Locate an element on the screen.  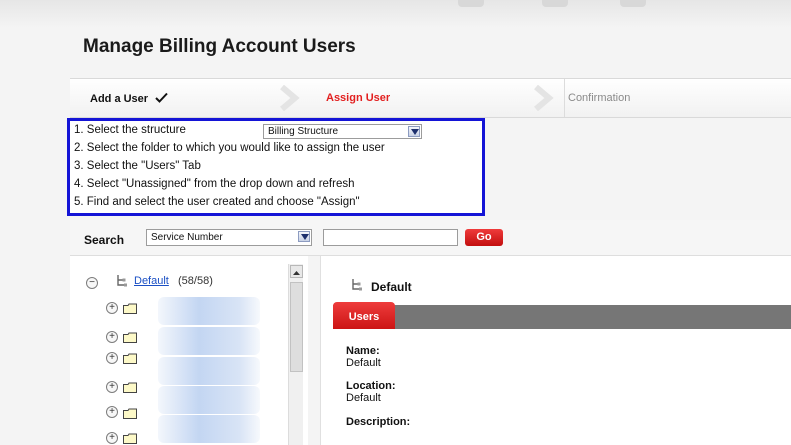
structure-select-value: Billing Structure is located at coordinates (303, 131).